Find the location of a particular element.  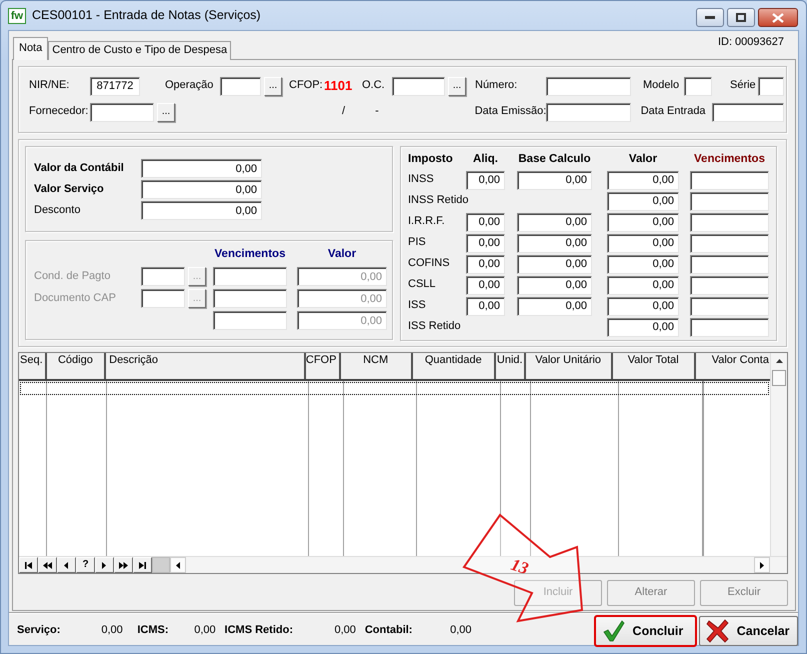

vertical-scrollbar is located at coordinates (778, 454).